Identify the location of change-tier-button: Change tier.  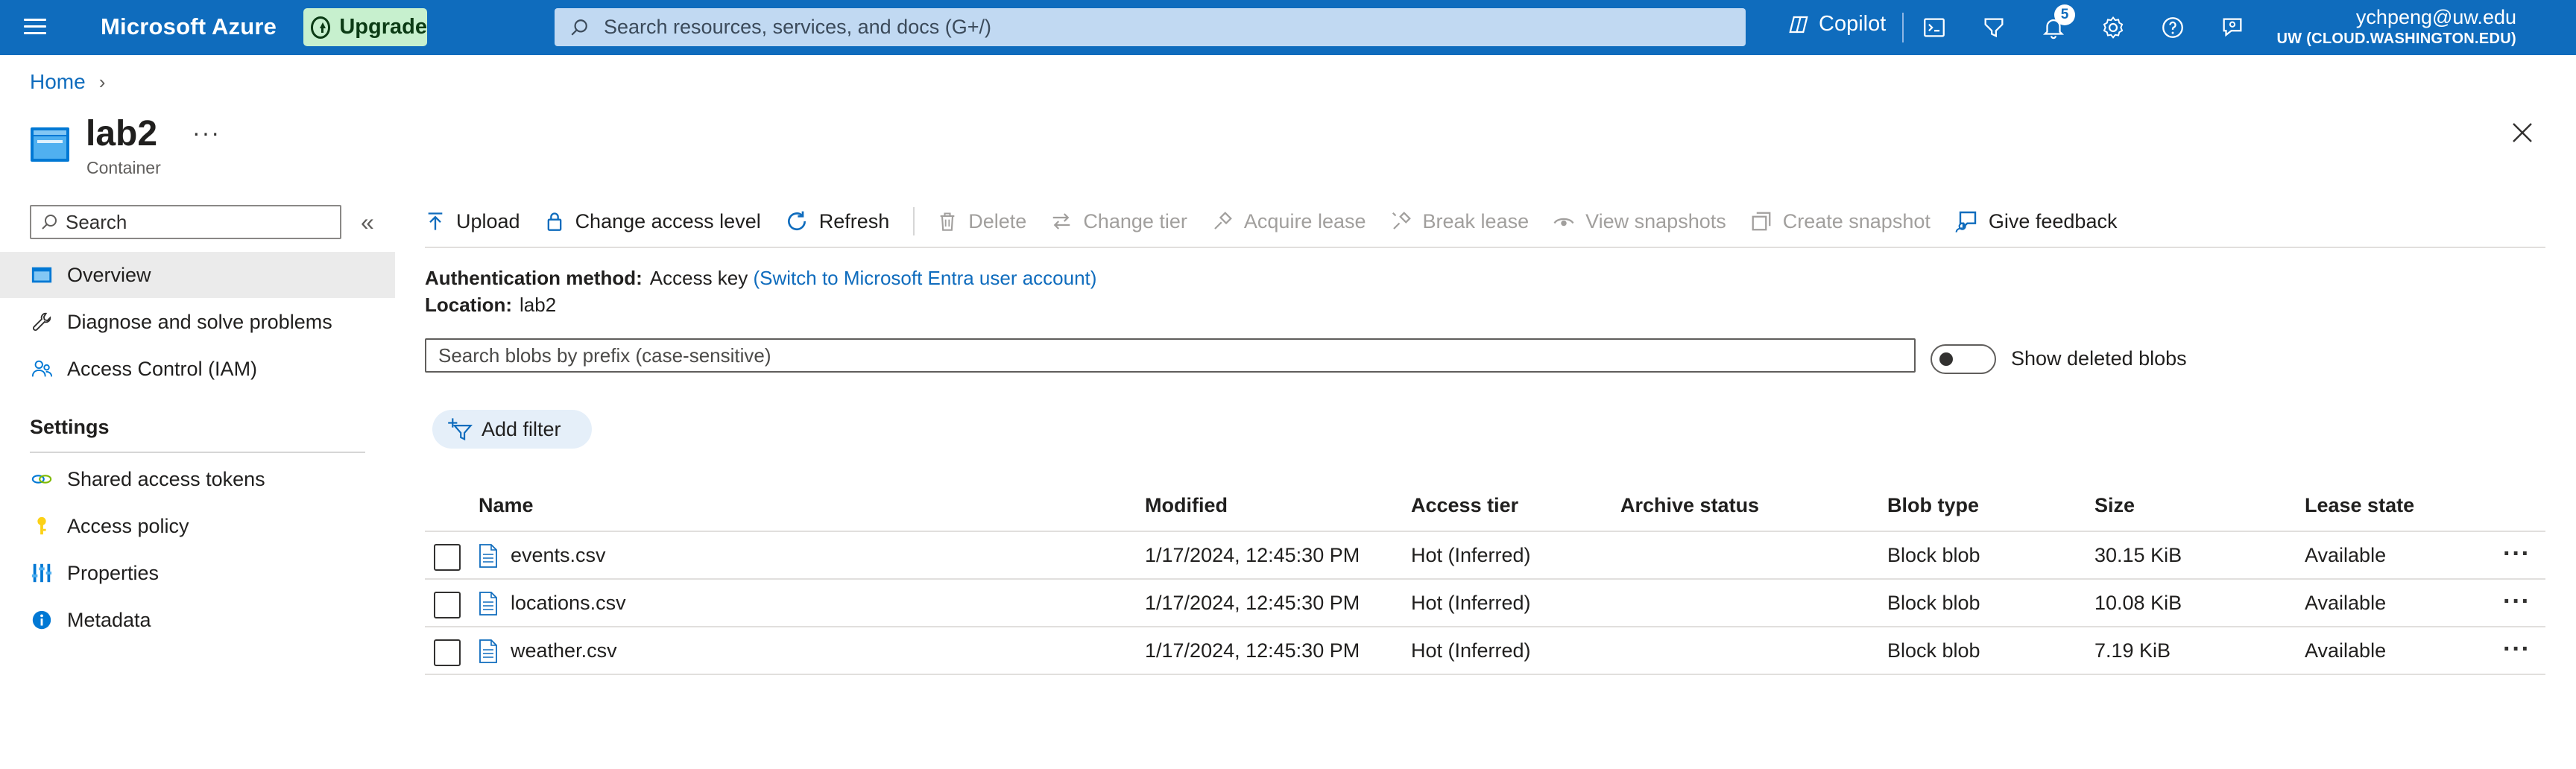
(1118, 222).